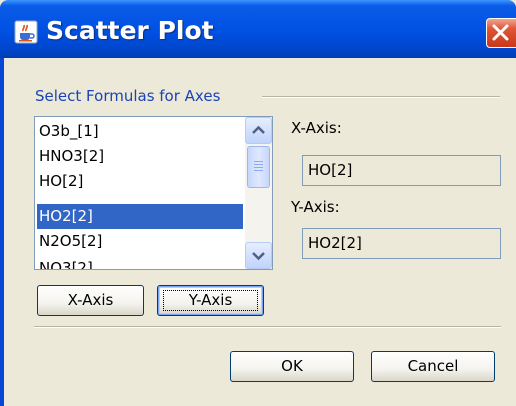  Describe the element at coordinates (128, 96) in the screenshot. I see `group-title: Select Formulas for Axes` at that location.